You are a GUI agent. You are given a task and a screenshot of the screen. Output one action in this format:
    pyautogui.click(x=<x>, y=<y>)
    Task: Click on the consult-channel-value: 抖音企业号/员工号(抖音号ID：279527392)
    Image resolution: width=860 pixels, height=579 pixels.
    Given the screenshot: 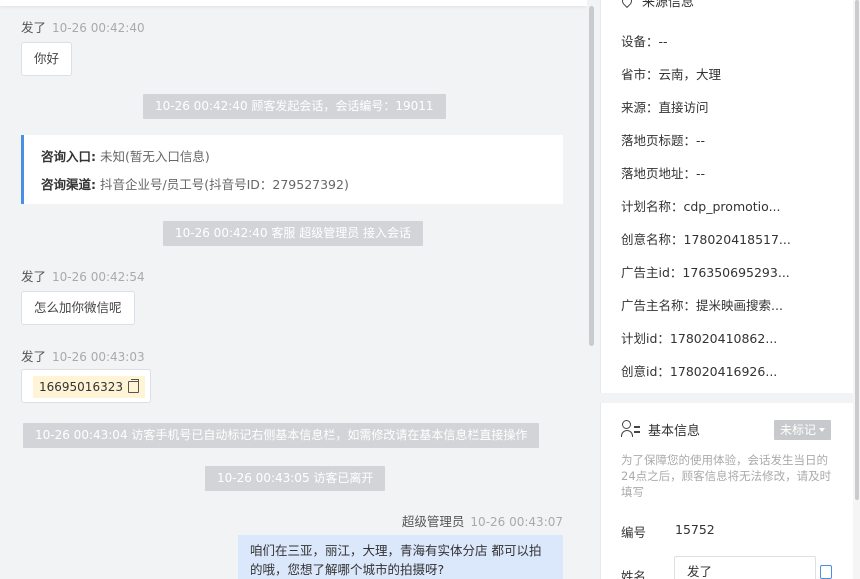 What is the action you would take?
    pyautogui.click(x=224, y=184)
    